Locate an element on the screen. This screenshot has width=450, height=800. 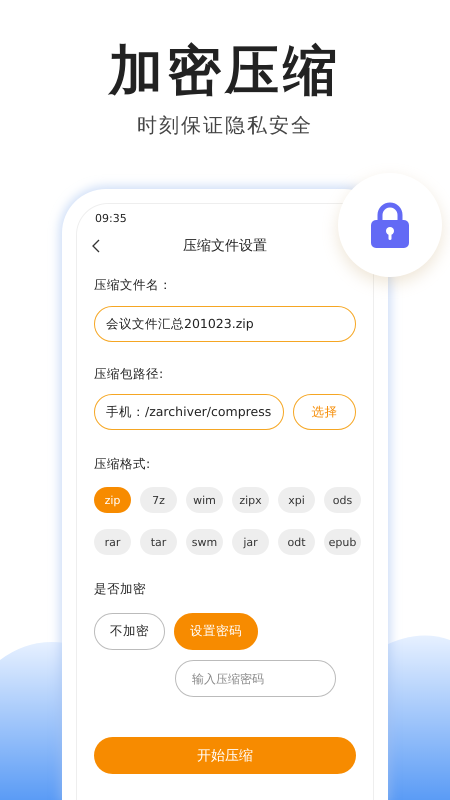
status-time: 09:35 is located at coordinates (111, 218).